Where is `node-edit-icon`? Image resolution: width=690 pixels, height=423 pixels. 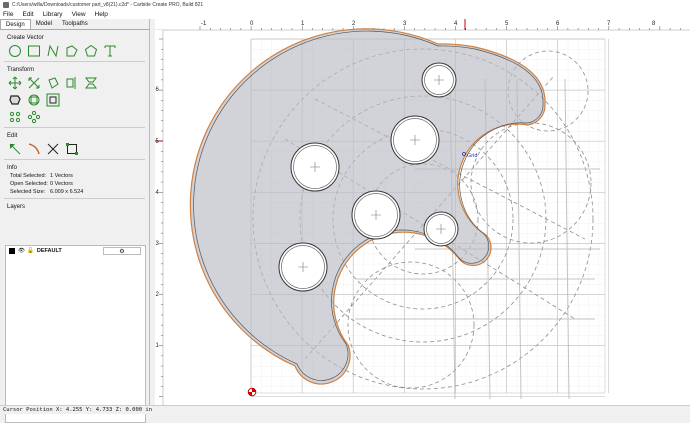 node-edit-icon is located at coordinates (15, 149).